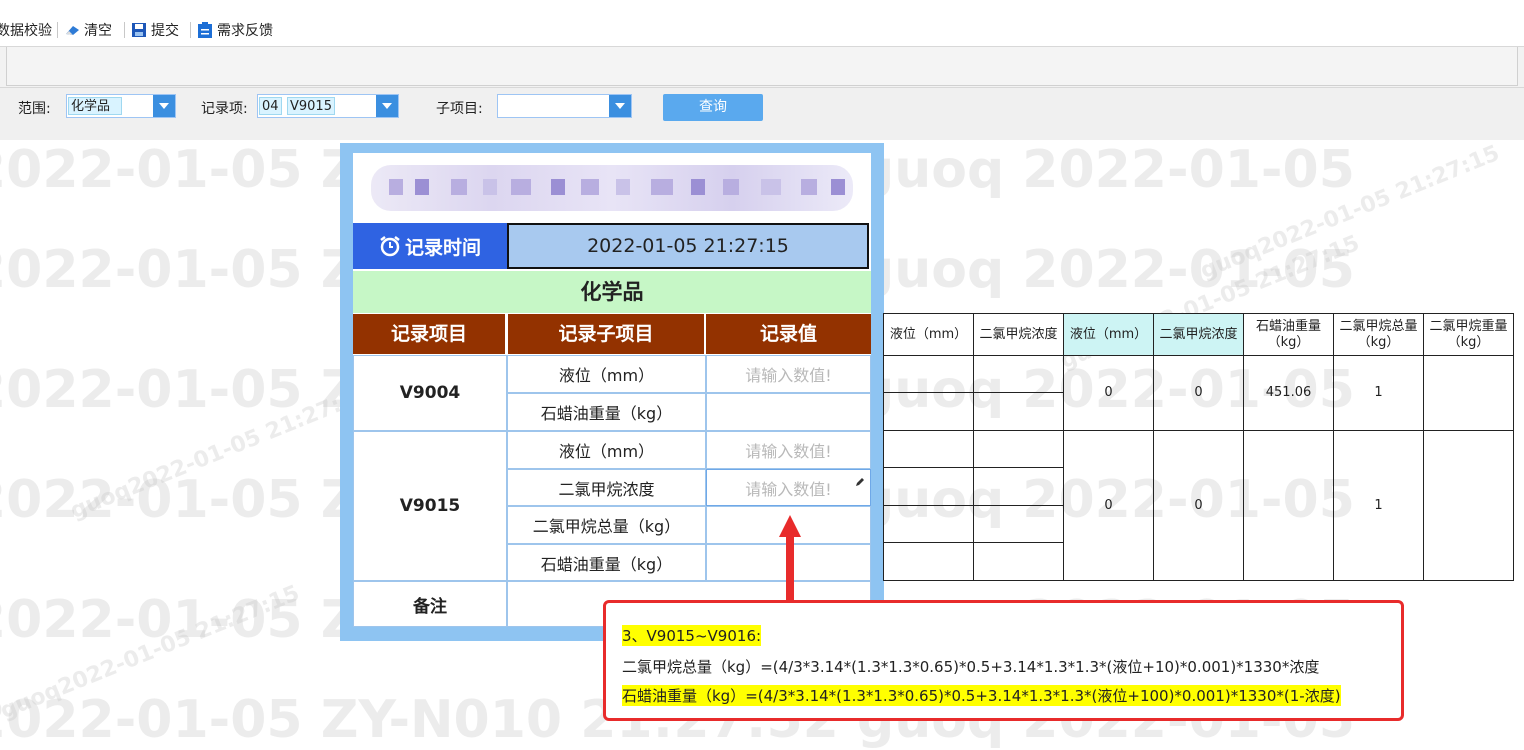 This screenshot has width=1524, height=750. Describe the element at coordinates (459, 109) in the screenshot. I see `sub-item-label: 子项目:` at that location.